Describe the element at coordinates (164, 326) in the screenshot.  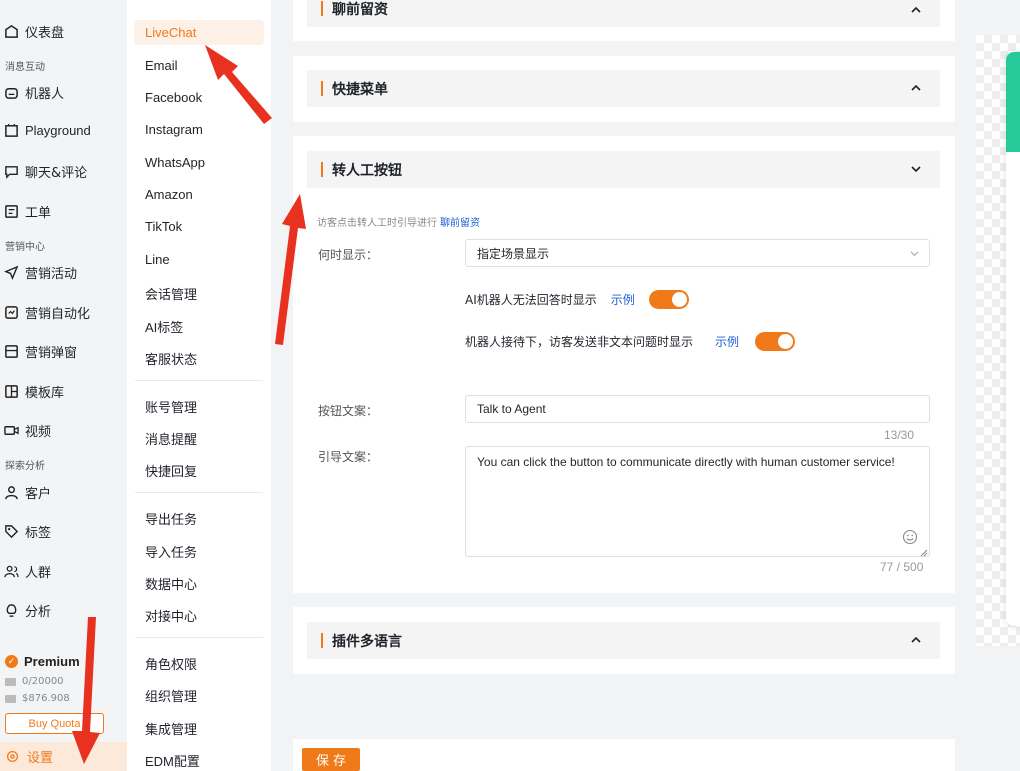
I see `submenu-item-ai-tags: AI标签` at that location.